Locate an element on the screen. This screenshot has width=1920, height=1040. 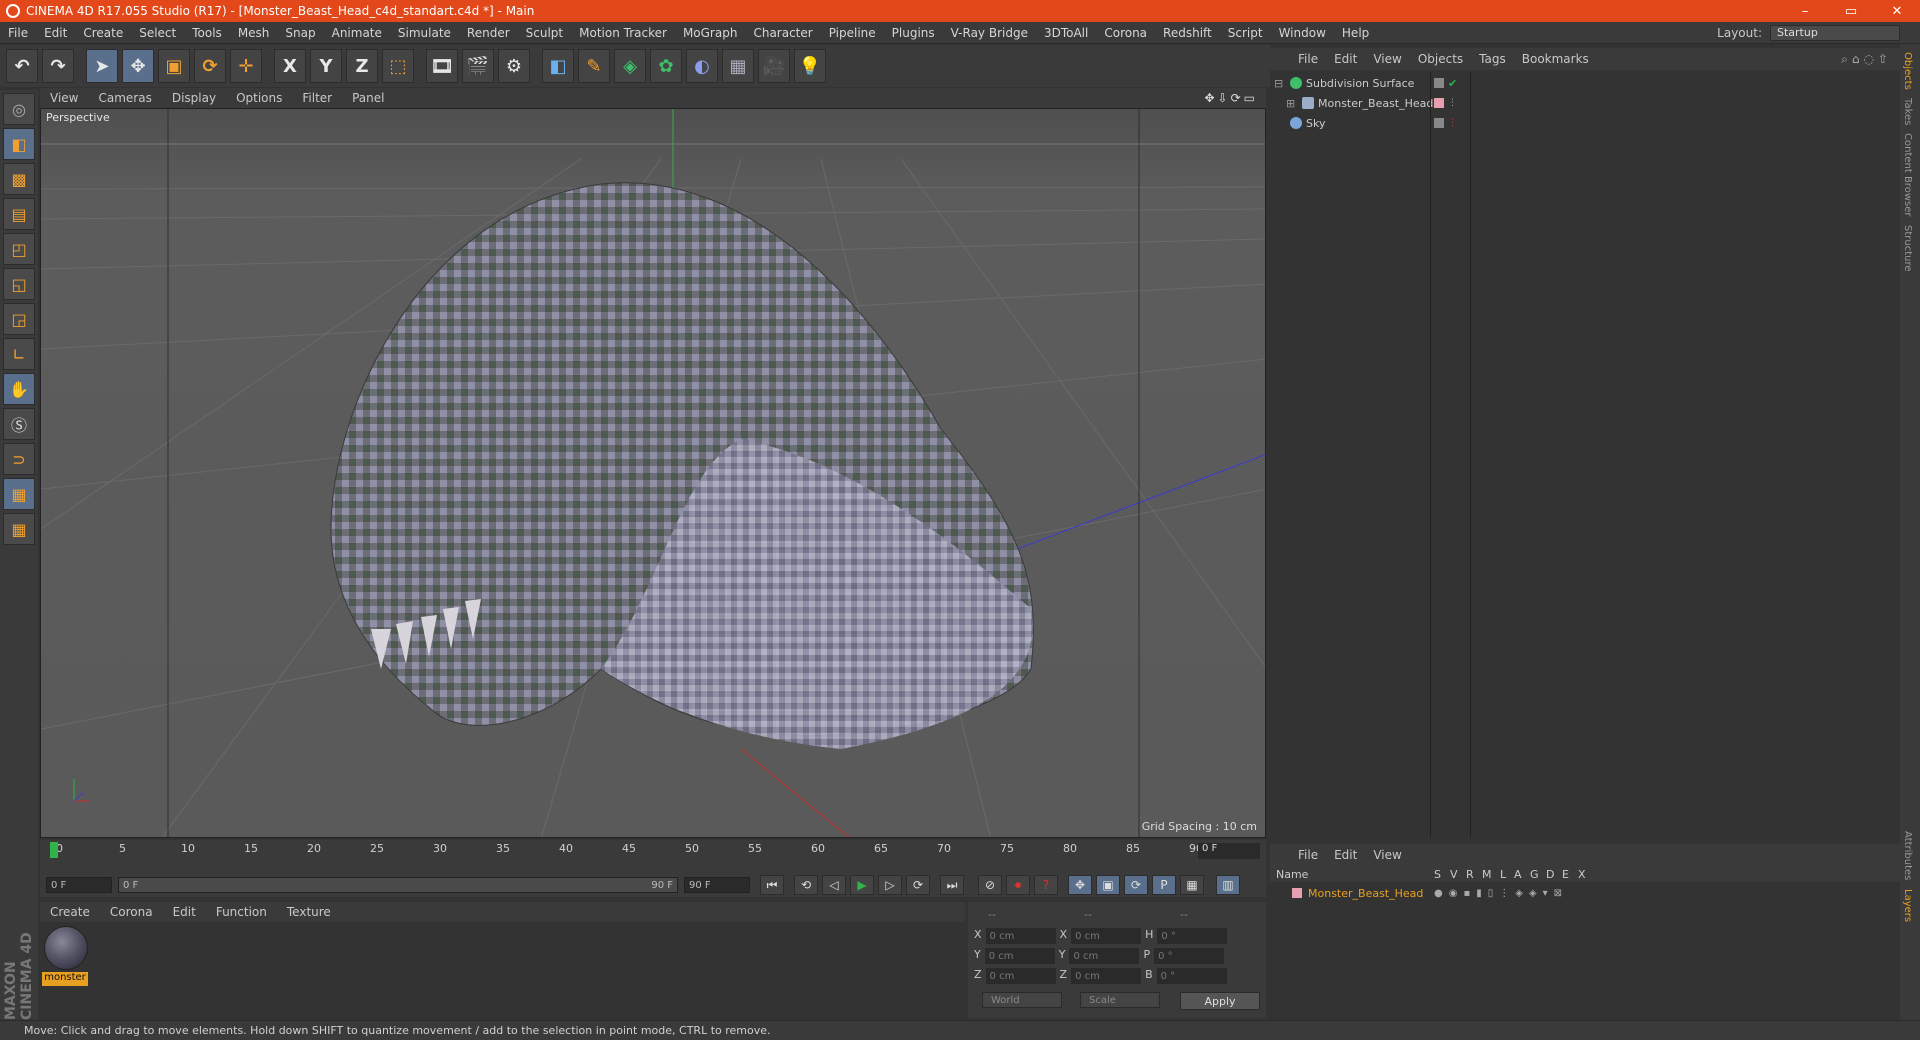
menu-file: File is located at coordinates (18, 33).